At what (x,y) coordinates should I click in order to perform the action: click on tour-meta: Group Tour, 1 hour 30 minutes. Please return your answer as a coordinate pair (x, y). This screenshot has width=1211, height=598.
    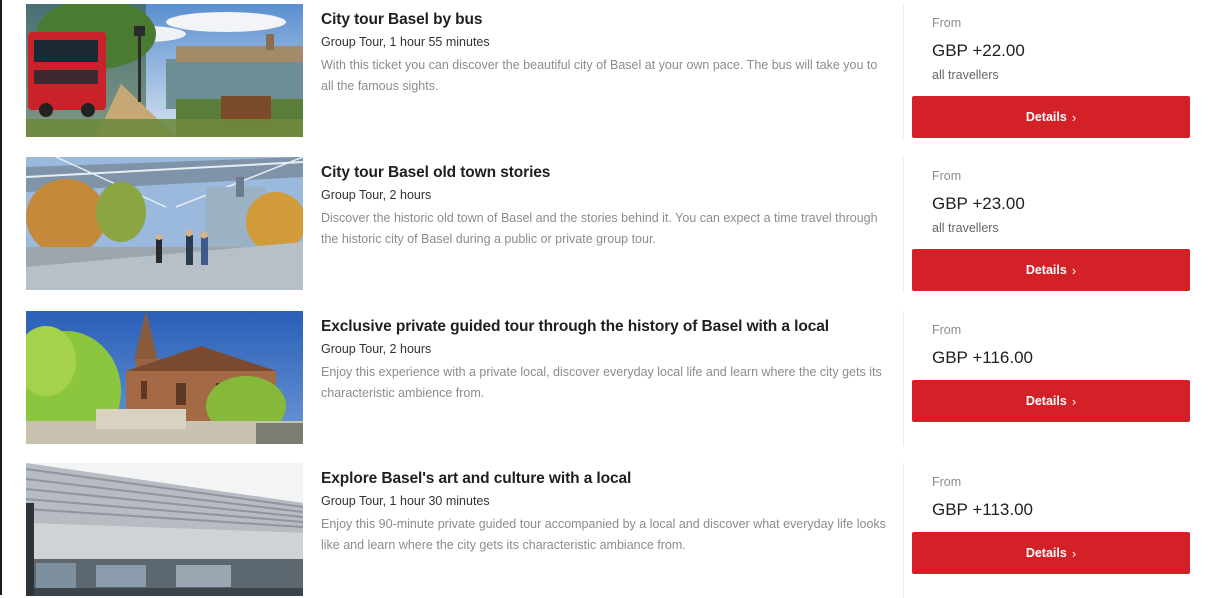
    Looking at the image, I should click on (405, 501).